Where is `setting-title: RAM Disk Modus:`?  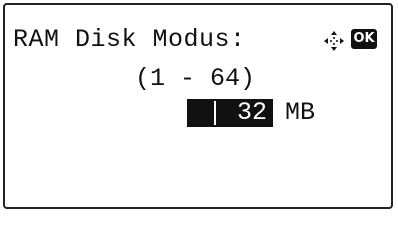 setting-title: RAM Disk Modus: is located at coordinates (129, 39).